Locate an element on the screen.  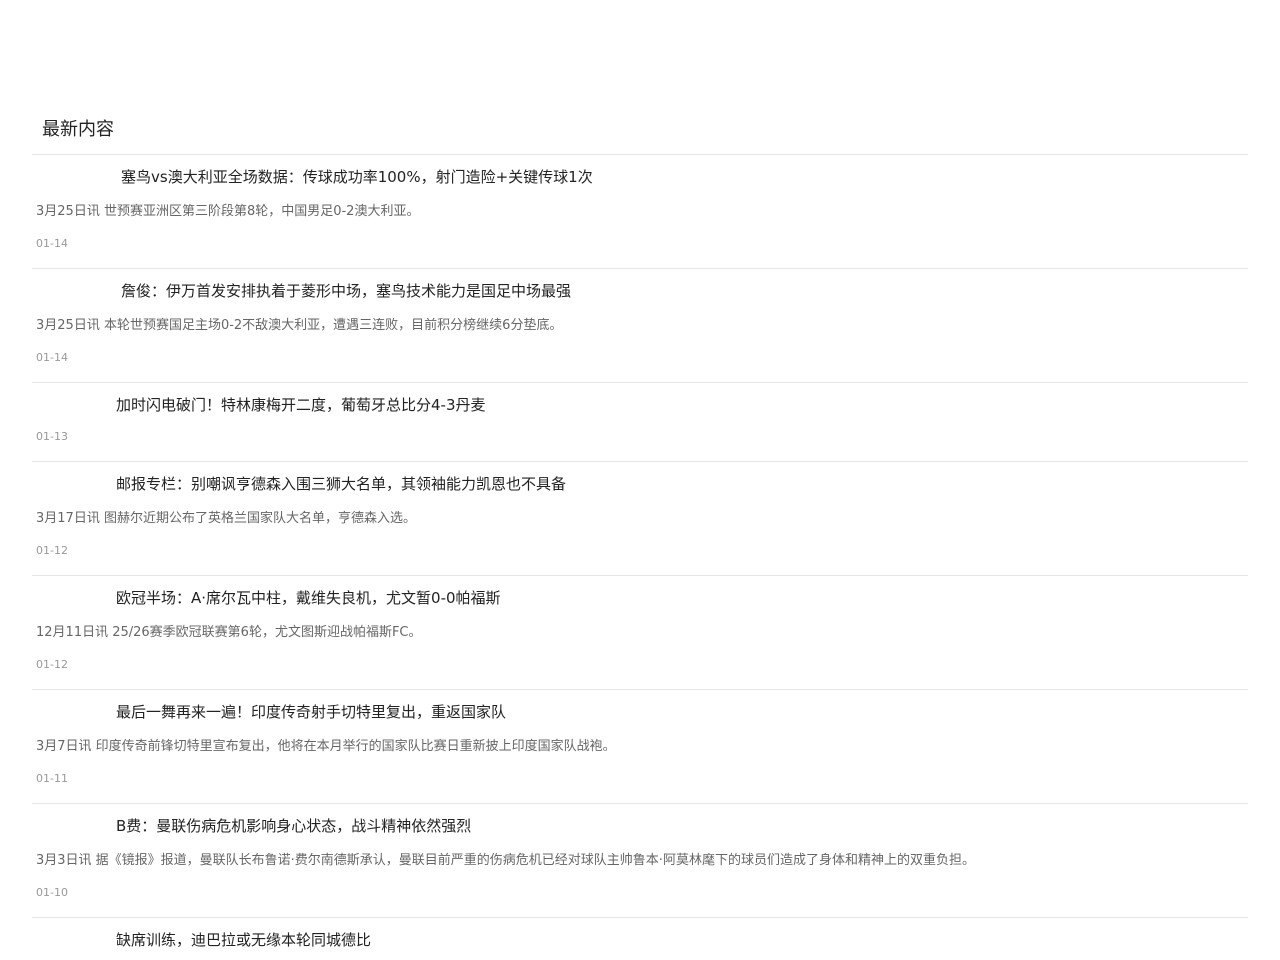
news-title-link: 缺席训练，迪巴拉或无缘本轮同城德比 is located at coordinates (243, 940).